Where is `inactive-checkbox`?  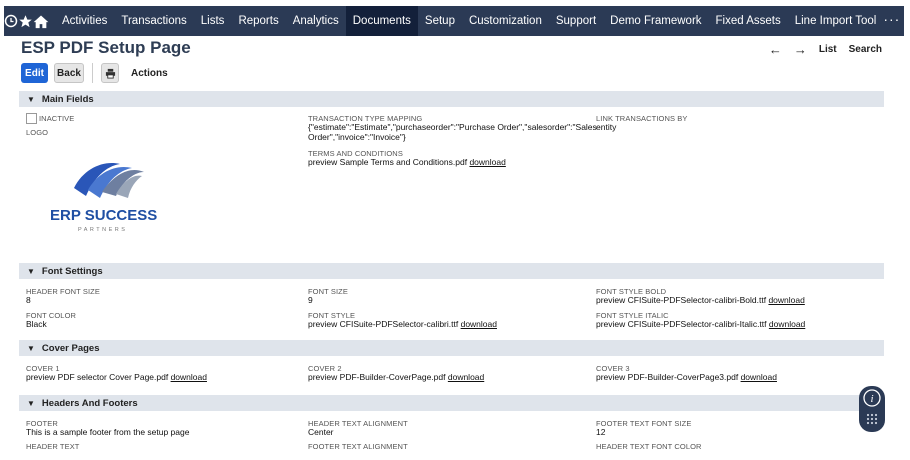
inactive-checkbox is located at coordinates (31, 118).